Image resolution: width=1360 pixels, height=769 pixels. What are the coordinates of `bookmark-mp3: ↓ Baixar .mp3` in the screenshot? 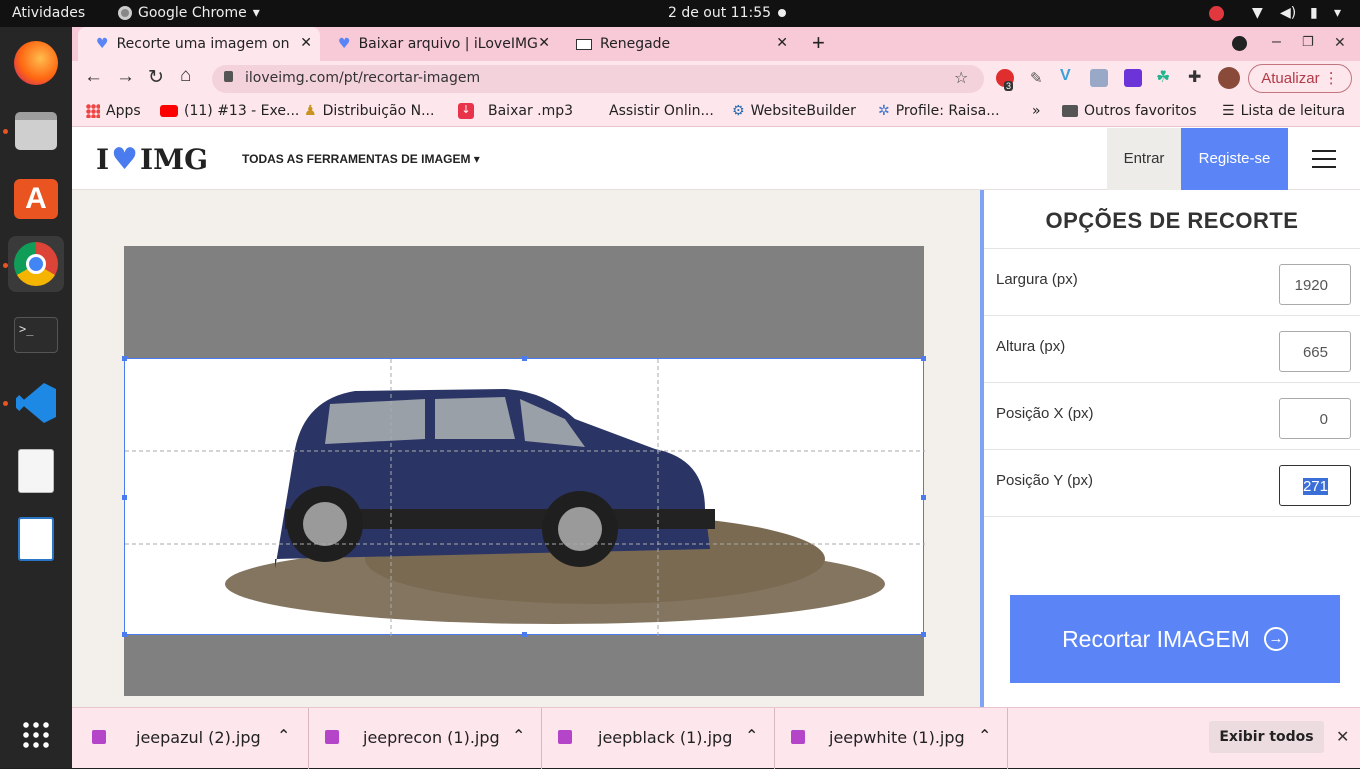 It's located at (515, 111).